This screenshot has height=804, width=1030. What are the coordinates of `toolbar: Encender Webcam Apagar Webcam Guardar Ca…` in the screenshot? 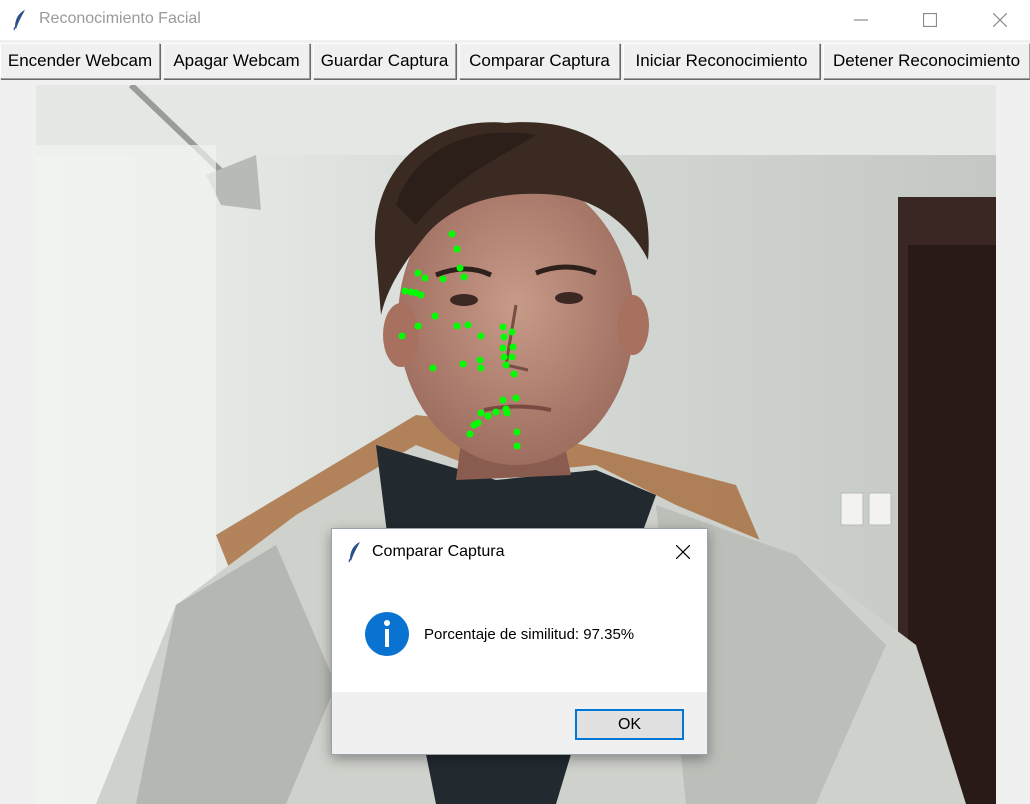 It's located at (515, 61).